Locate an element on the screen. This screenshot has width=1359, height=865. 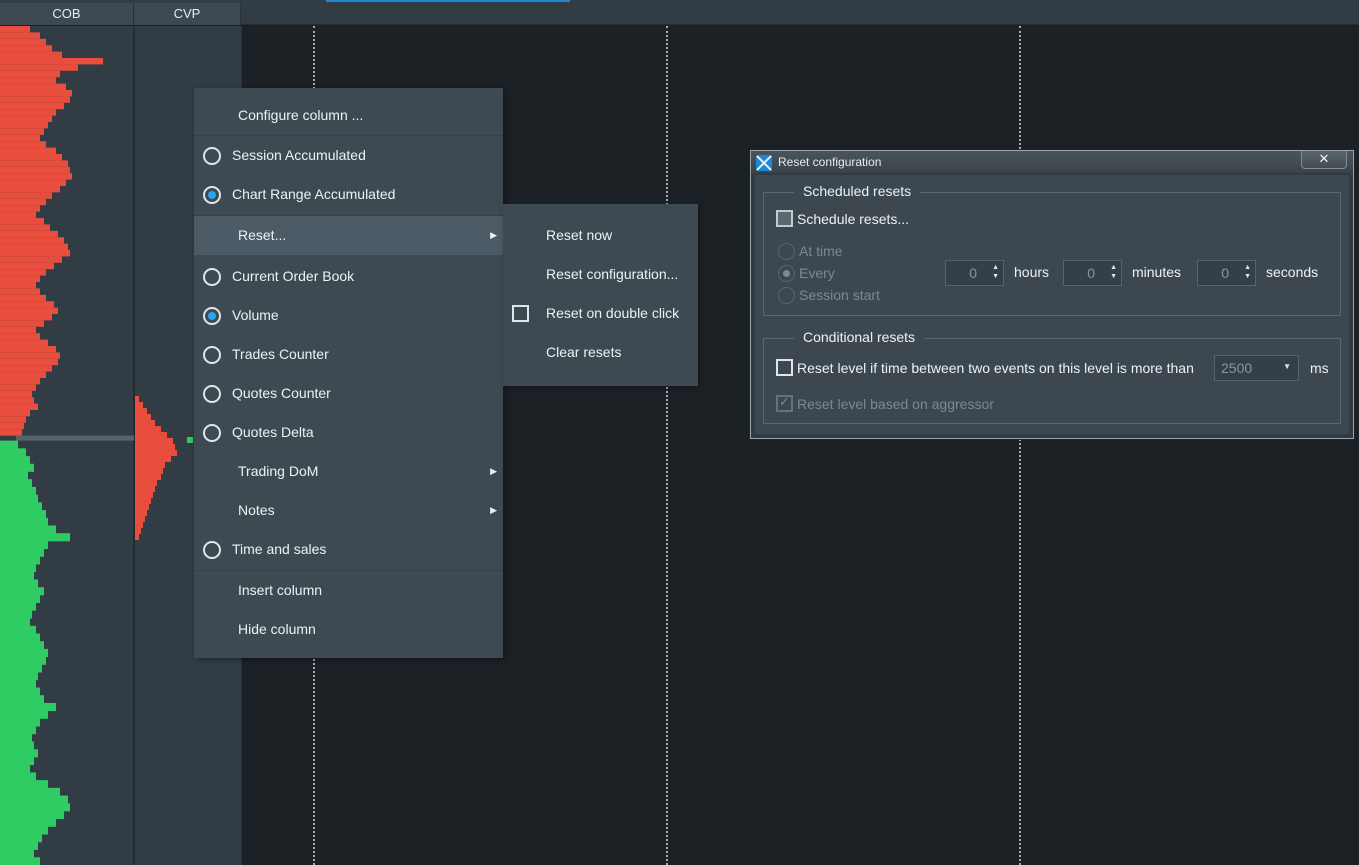
menu-item-trades-counter: Trades Counter is located at coordinates (348, 354).